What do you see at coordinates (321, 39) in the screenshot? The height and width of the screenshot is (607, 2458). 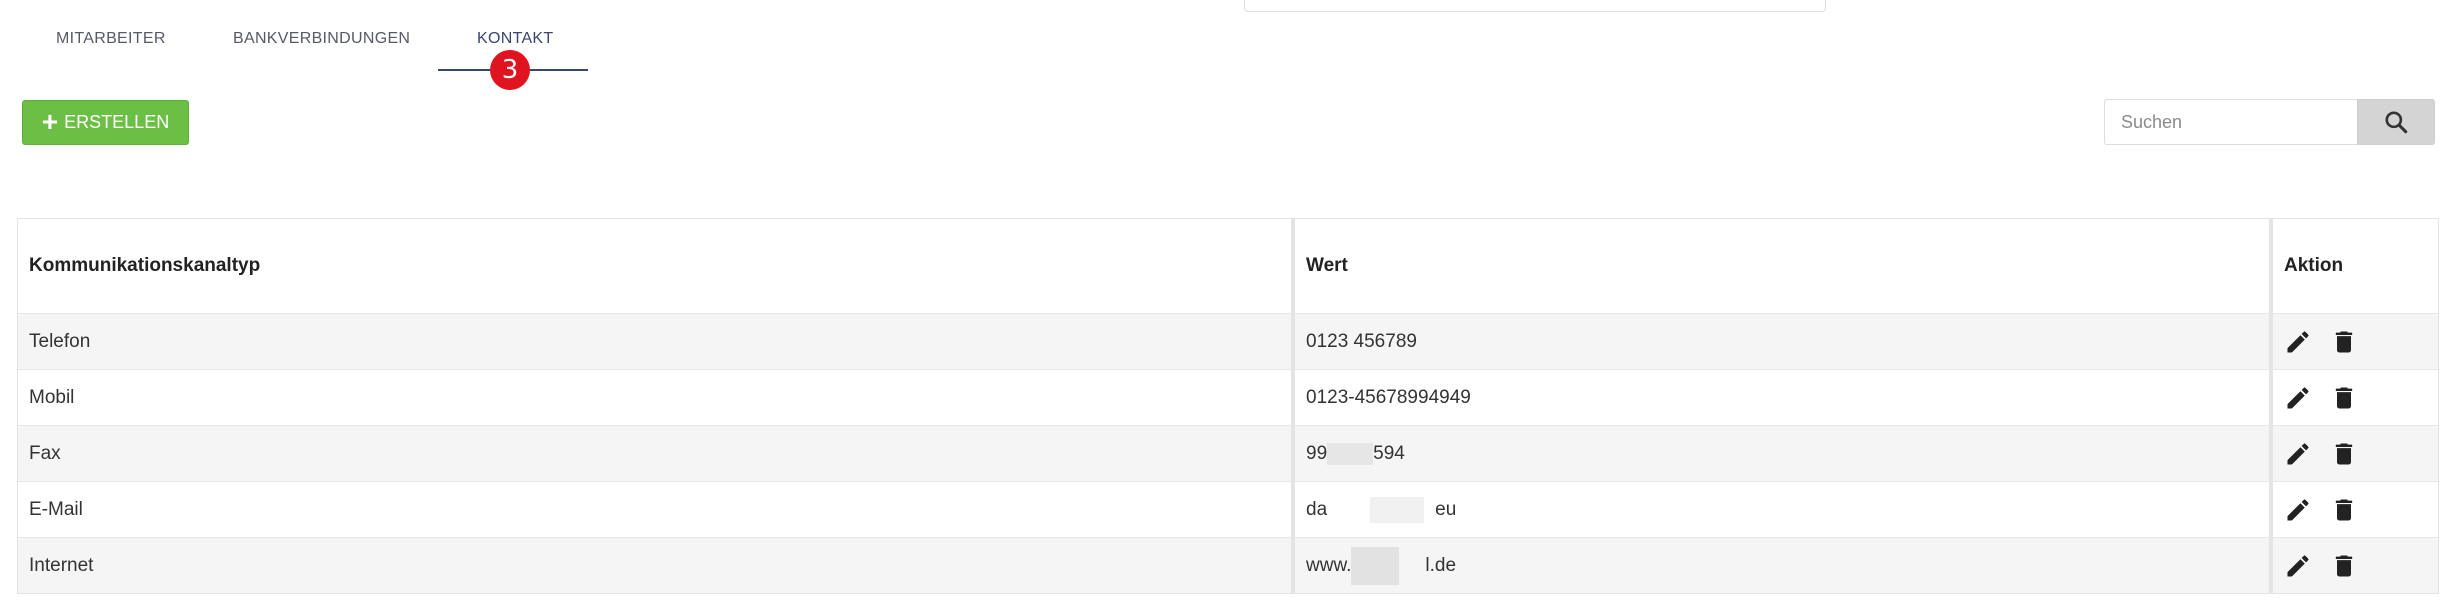 I see `tab-bankverbindungen: BANKVERBINDUNGEN` at bounding box center [321, 39].